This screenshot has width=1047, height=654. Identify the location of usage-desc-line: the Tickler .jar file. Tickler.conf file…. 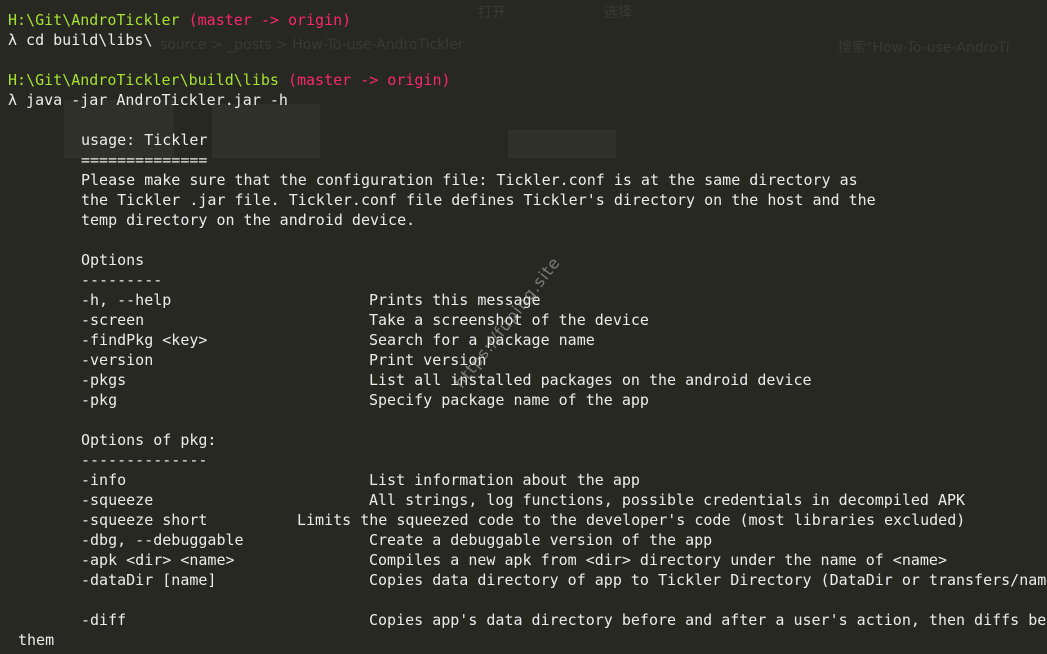
(478, 200).